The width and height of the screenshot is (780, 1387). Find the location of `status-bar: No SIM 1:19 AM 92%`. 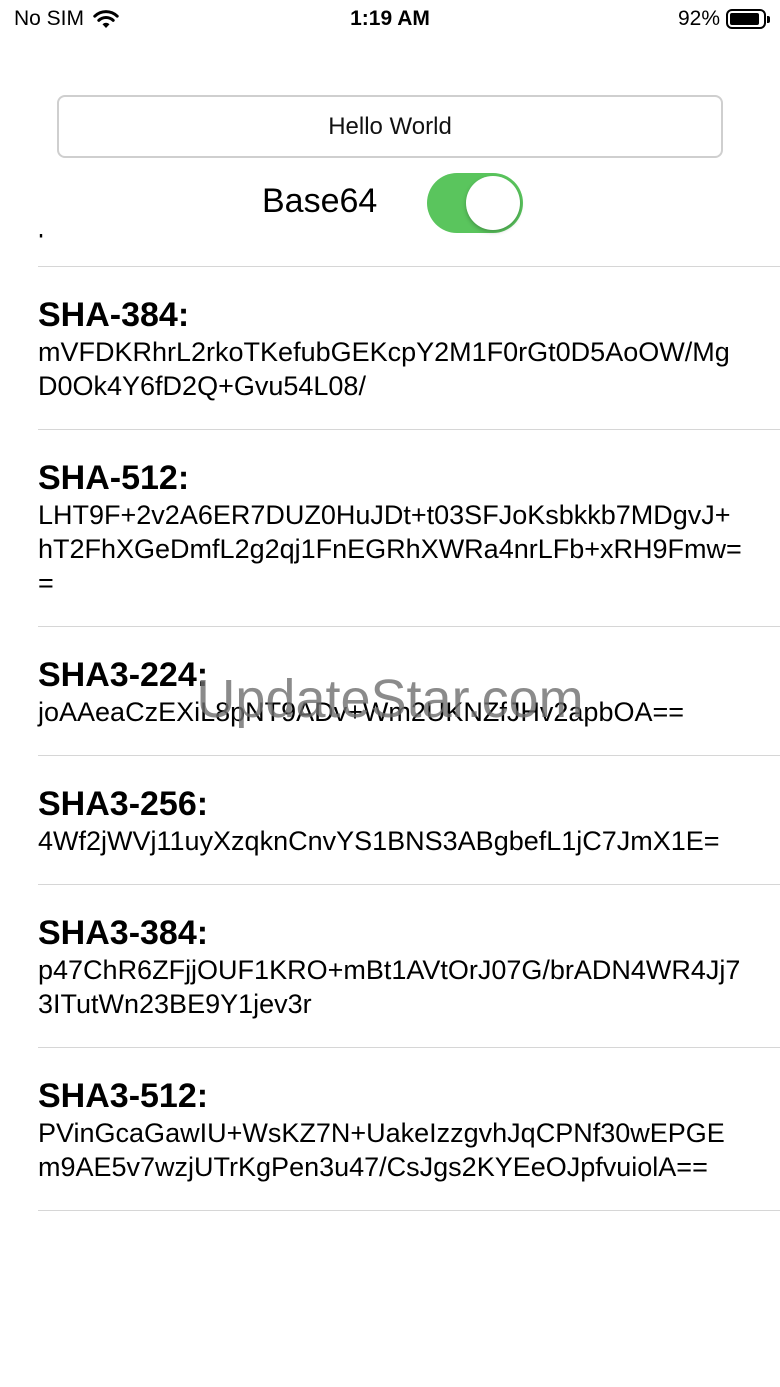

status-bar: No SIM 1:19 AM 92% is located at coordinates (390, 20).